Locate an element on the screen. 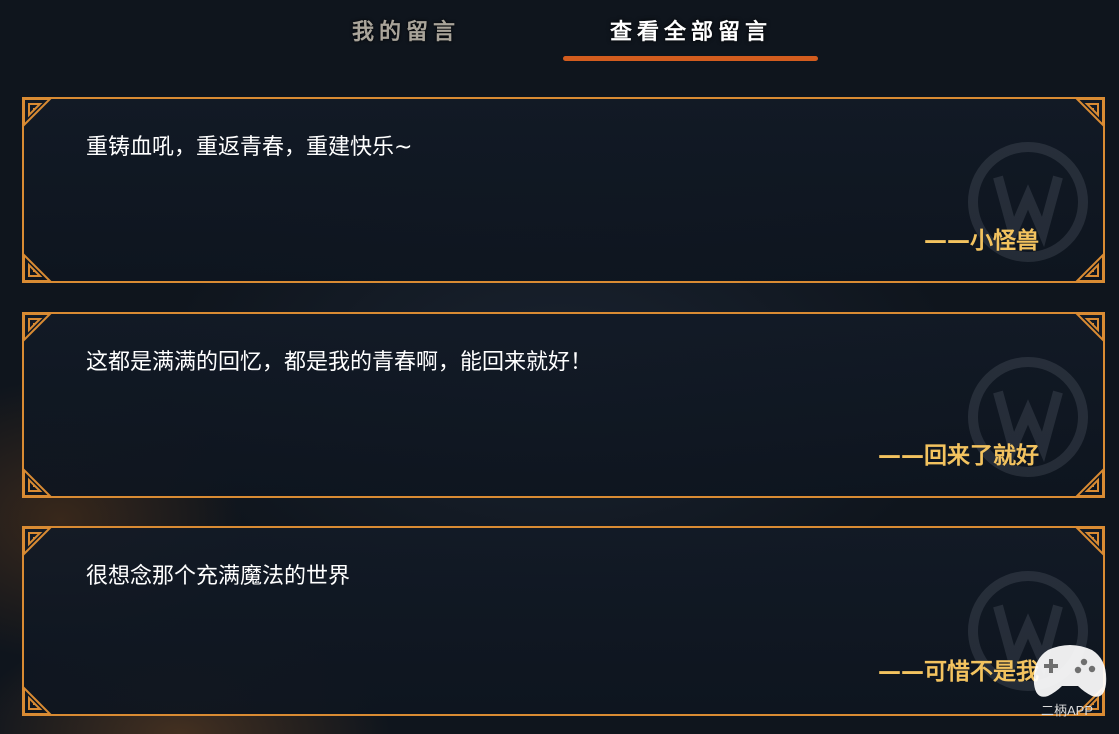 This screenshot has width=1119, height=734. message-text: 重铸血吼，重返青春，重建快乐~ is located at coordinates (249, 147).